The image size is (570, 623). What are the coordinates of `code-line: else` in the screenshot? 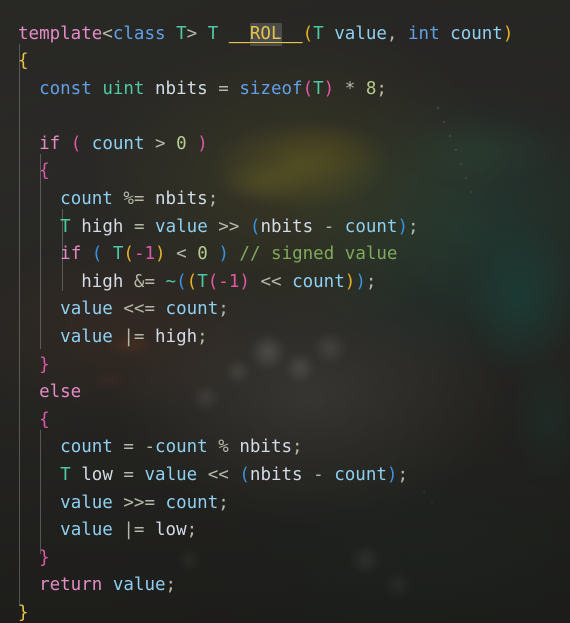 It's located at (285, 393).